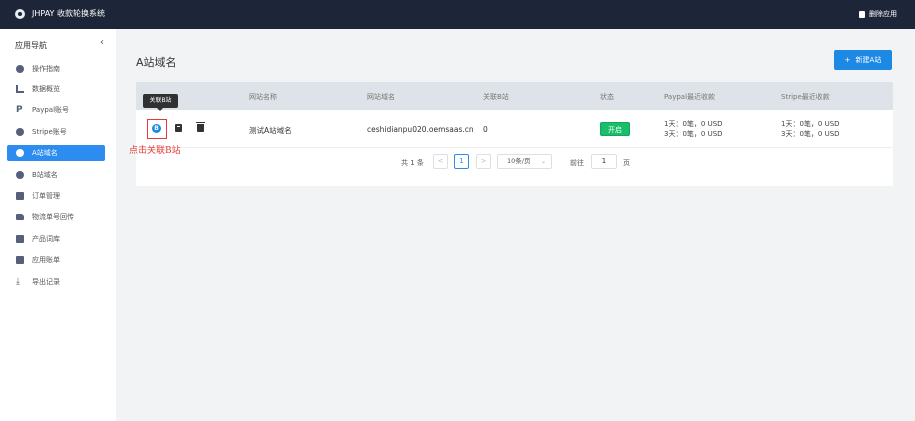 The image size is (915, 421). What do you see at coordinates (693, 134) in the screenshot?
I see `paypal-recent-3d: 3天：0笔，0 USD` at bounding box center [693, 134].